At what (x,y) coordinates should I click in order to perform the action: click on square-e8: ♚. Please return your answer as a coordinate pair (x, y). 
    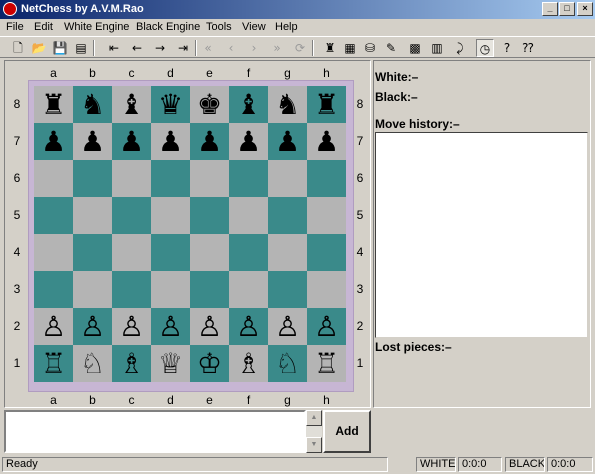
    Looking at the image, I should click on (209, 104).